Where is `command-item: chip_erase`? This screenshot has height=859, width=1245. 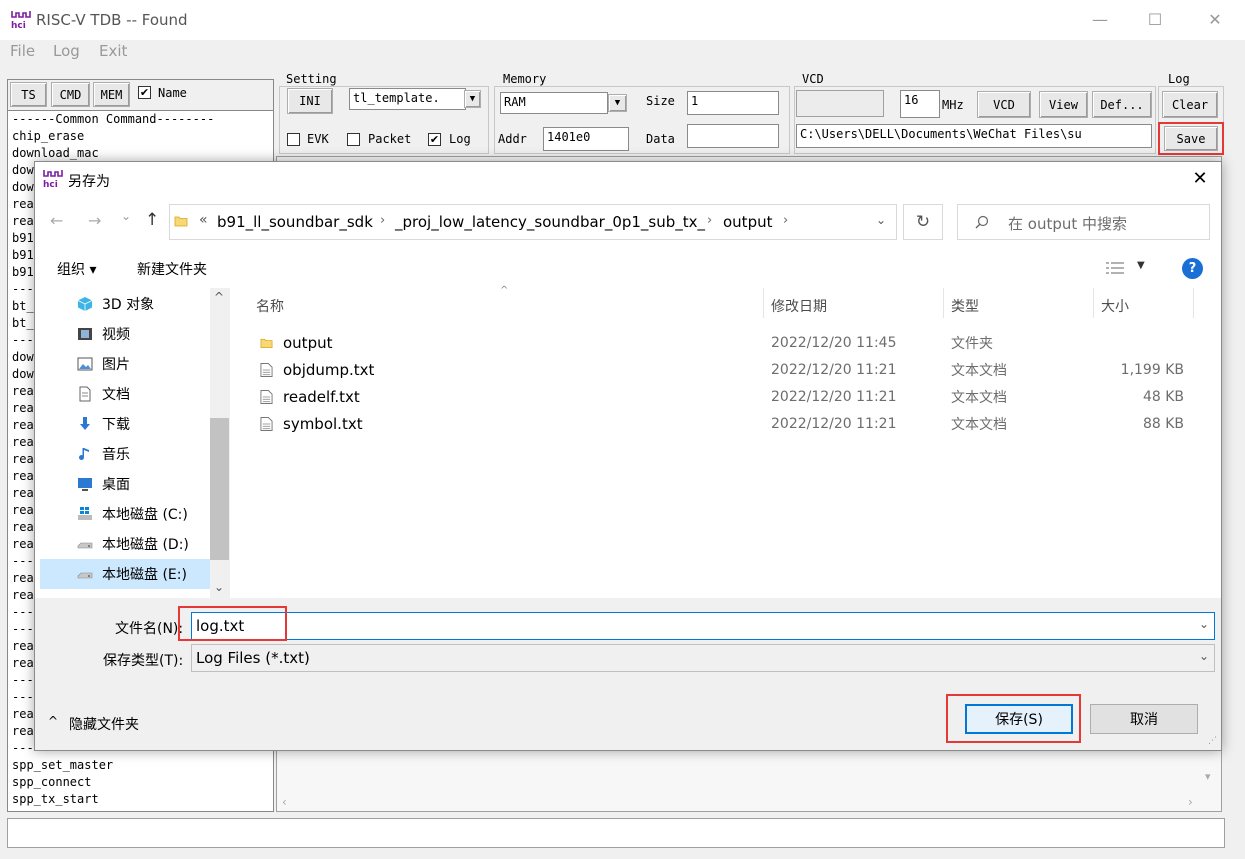
command-item: chip_erase is located at coordinates (140, 136).